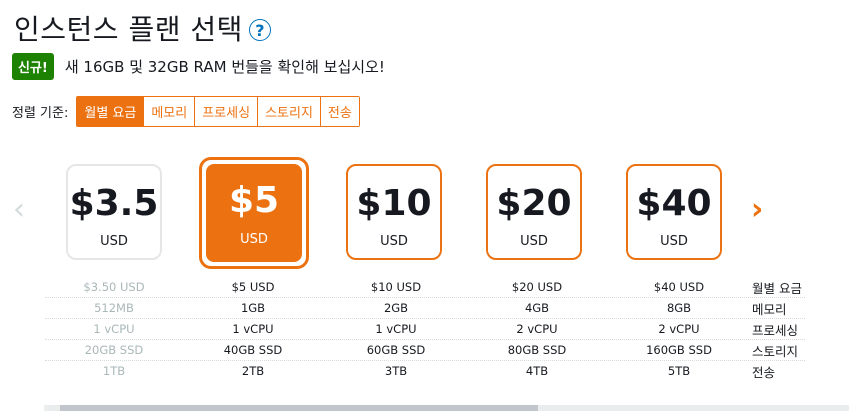  What do you see at coordinates (537, 350) in the screenshot?
I see `spec-cell: 80GB SSD` at bounding box center [537, 350].